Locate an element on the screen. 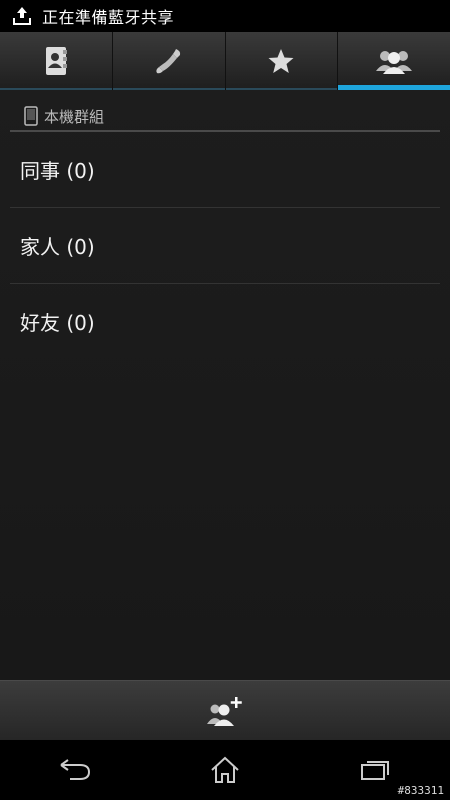 The width and height of the screenshot is (450, 800). device-phone-icon is located at coordinates (31, 116).